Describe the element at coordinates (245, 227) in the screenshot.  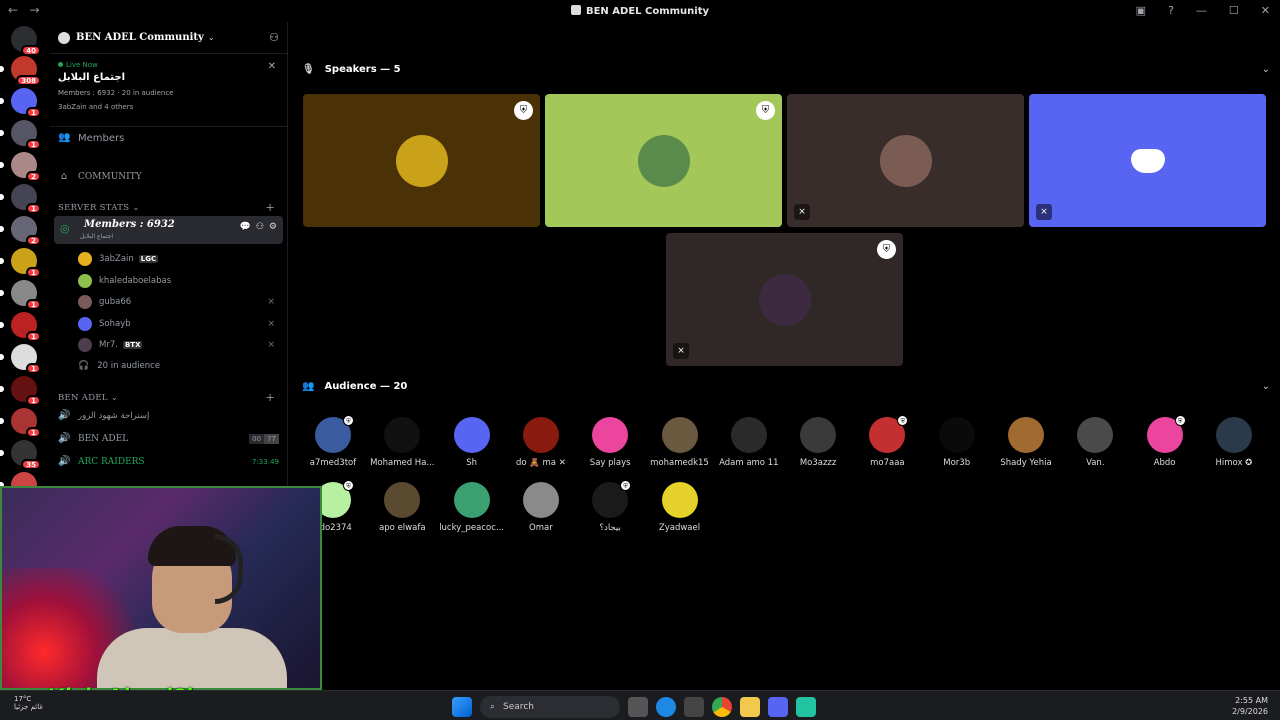
I see `chat-icon: 💬` at that location.